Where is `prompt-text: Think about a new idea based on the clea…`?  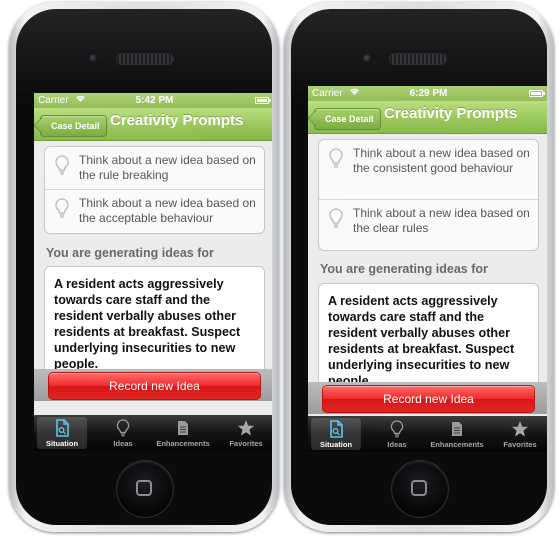 prompt-text: Think about a new idea based on the clea… is located at coordinates (441, 220).